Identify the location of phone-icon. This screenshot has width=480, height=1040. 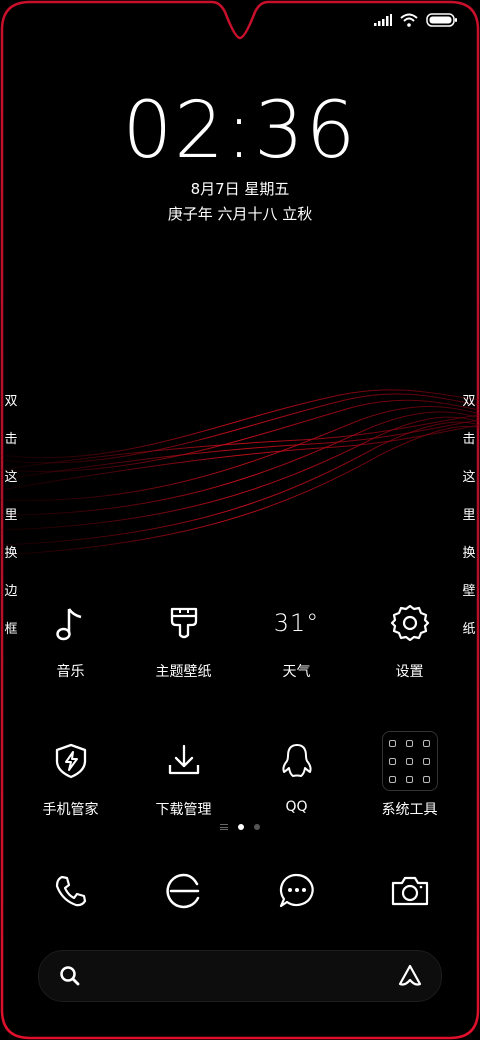
(70, 891).